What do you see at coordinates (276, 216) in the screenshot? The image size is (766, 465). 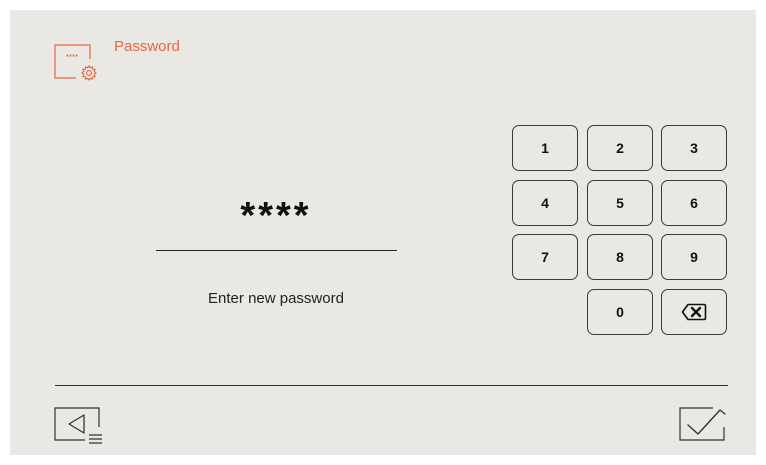 I see `password-display: ****` at bounding box center [276, 216].